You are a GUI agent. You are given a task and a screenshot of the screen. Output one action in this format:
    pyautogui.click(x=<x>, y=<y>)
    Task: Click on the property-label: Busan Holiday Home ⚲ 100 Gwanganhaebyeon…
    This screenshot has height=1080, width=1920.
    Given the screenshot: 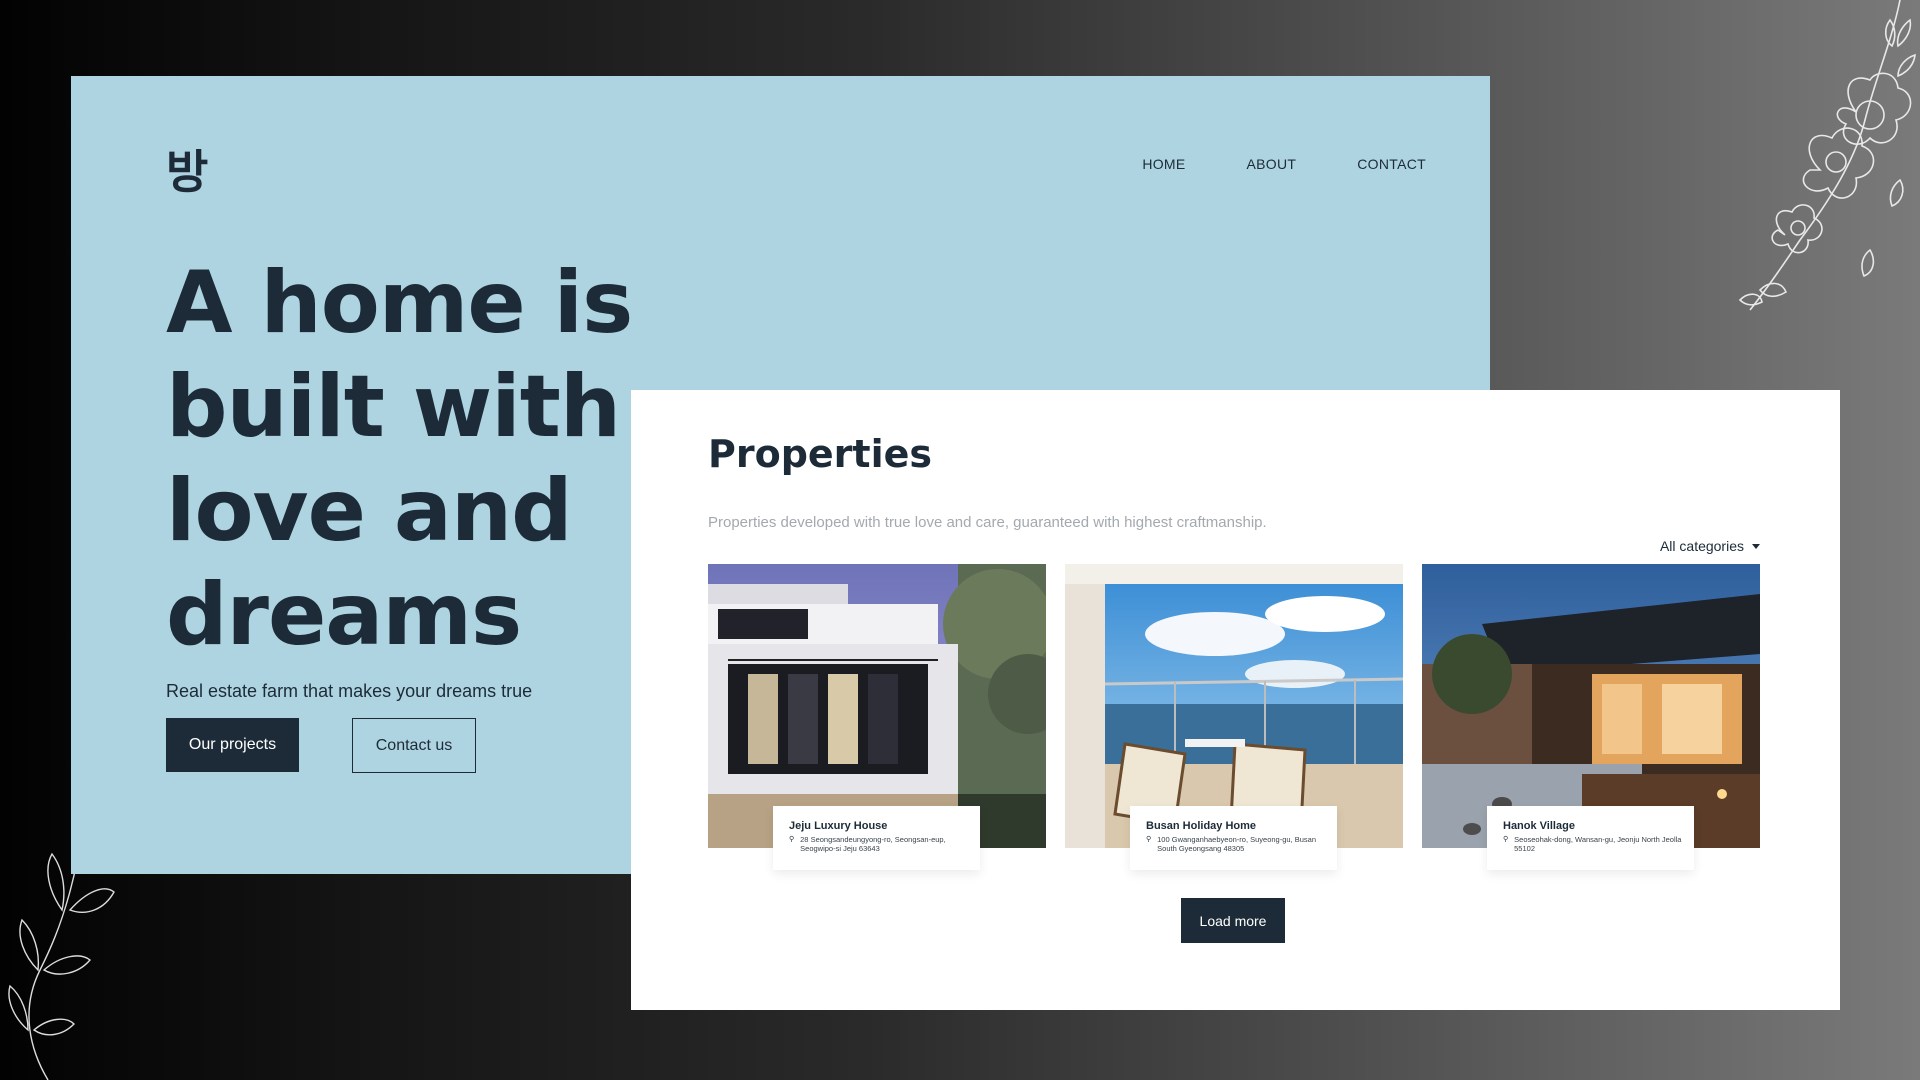 What is the action you would take?
    pyautogui.click(x=1233, y=838)
    